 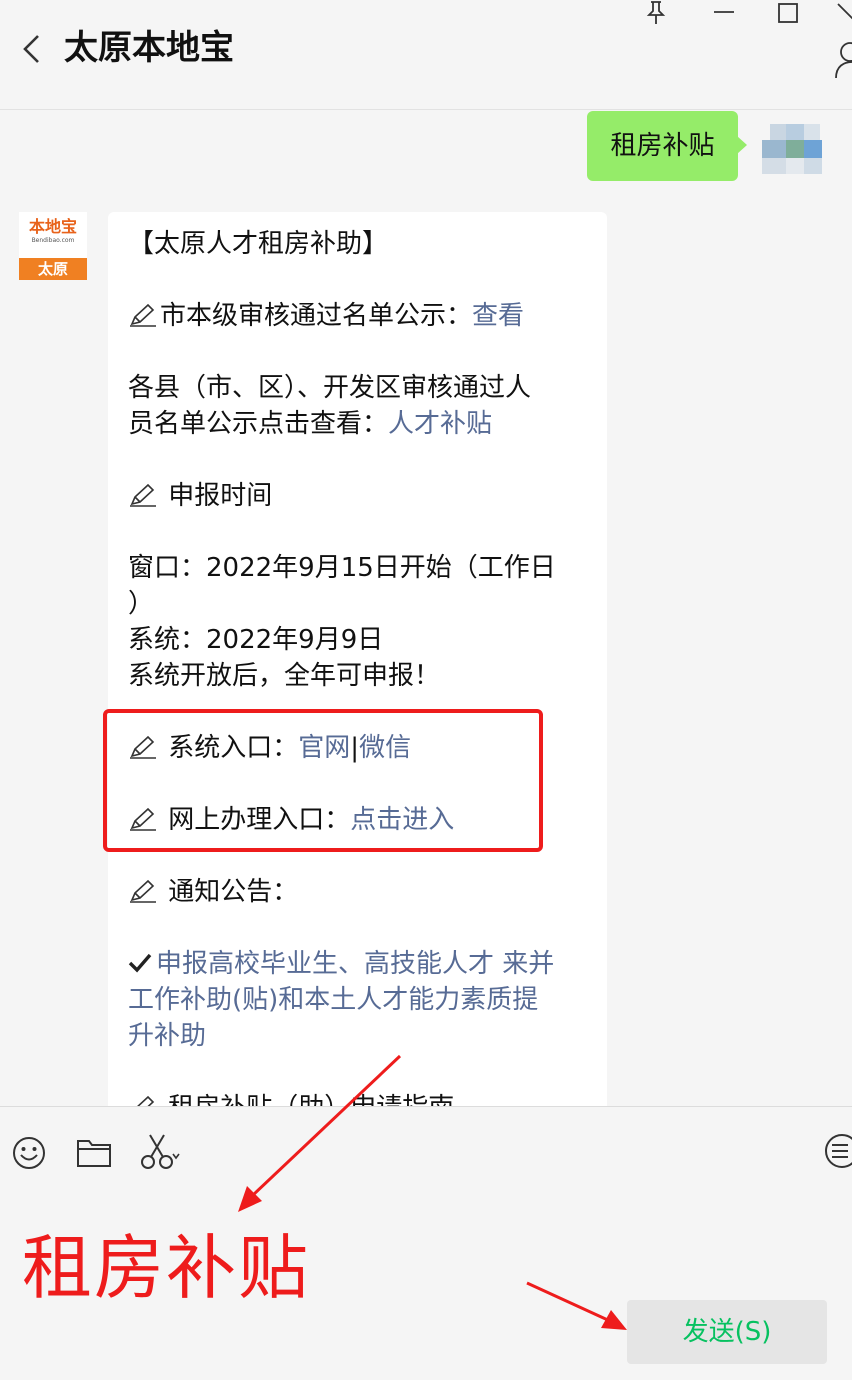 What do you see at coordinates (426, 55) in the screenshot?
I see `chat-header: 太原本地宝` at bounding box center [426, 55].